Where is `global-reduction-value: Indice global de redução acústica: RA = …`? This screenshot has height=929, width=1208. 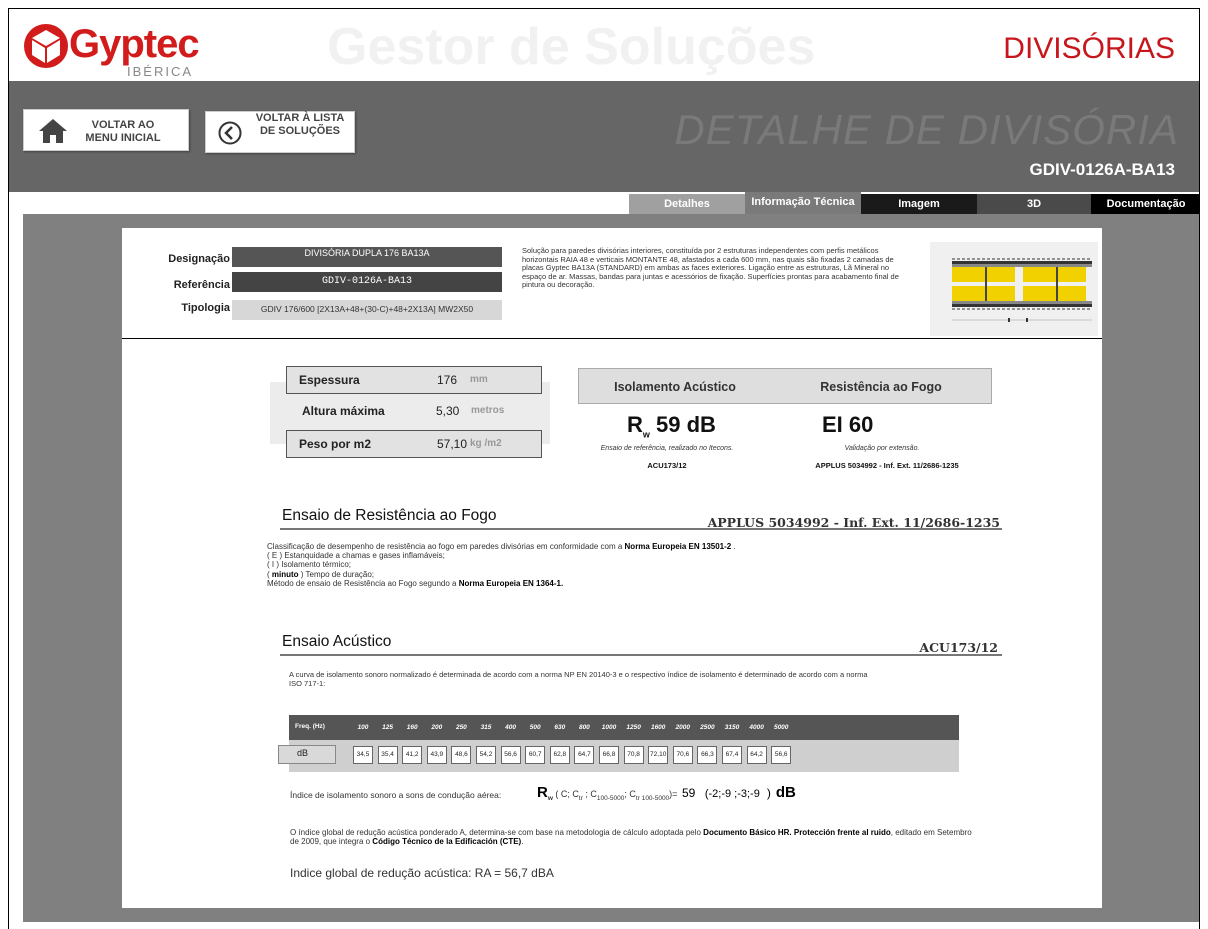
global-reduction-value: Indice global de redução acústica: RA = … is located at coordinates (422, 873).